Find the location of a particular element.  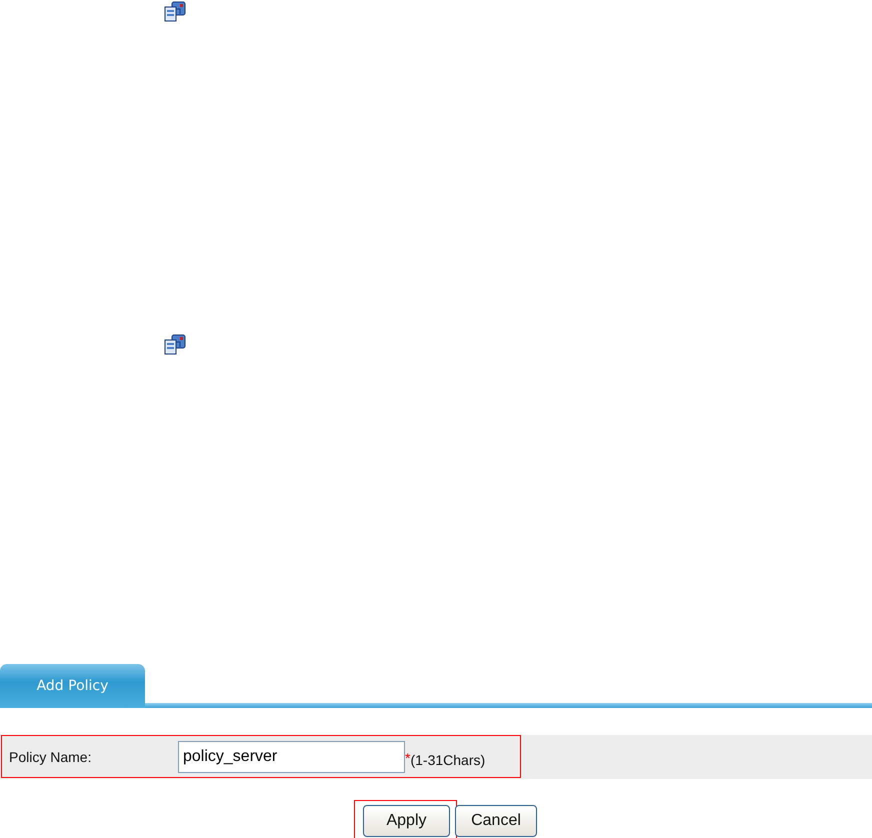

input-field: policy_server is located at coordinates (291, 757).